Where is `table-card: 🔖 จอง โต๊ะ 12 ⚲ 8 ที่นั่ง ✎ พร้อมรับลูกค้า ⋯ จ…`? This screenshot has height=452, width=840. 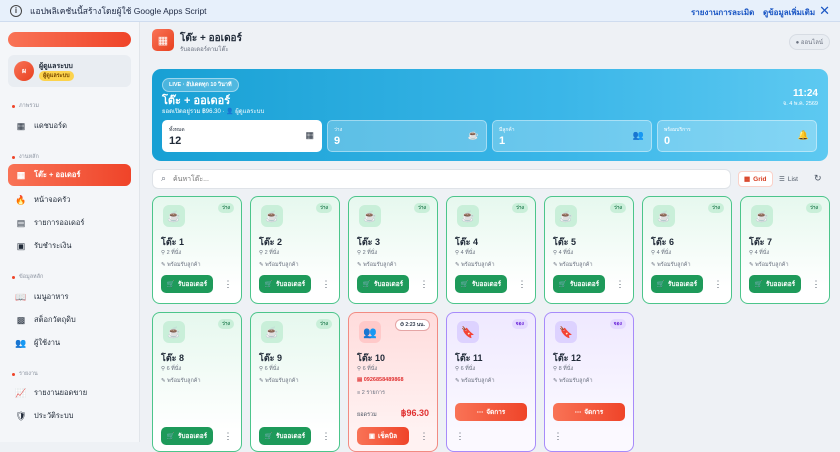
table-card: 🔖 จอง โต๊ะ 12 ⚲ 8 ที่นั่ง ✎ พร้อมรับลูกค้า ⋯ จ… is located at coordinates (589, 382).